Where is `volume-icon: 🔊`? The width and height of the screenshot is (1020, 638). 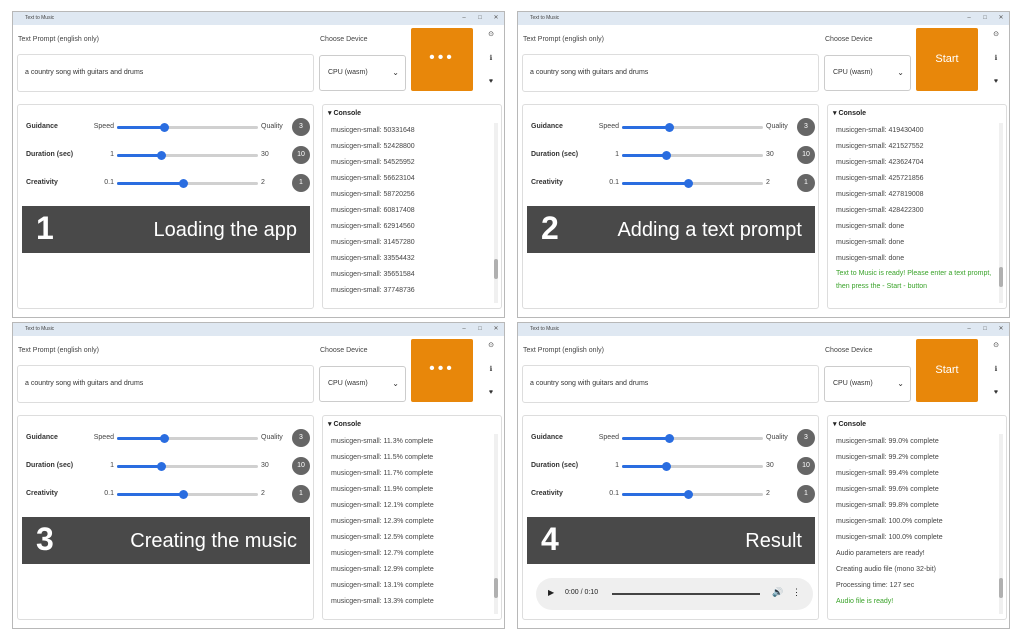
volume-icon: 🔊 is located at coordinates (777, 592).